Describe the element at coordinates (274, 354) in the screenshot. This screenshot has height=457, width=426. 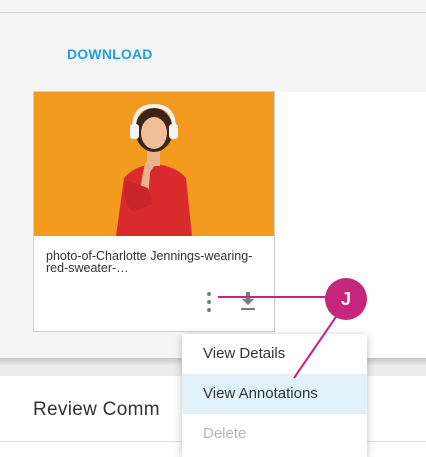
I see `menu-item-view-details: View Details` at that location.